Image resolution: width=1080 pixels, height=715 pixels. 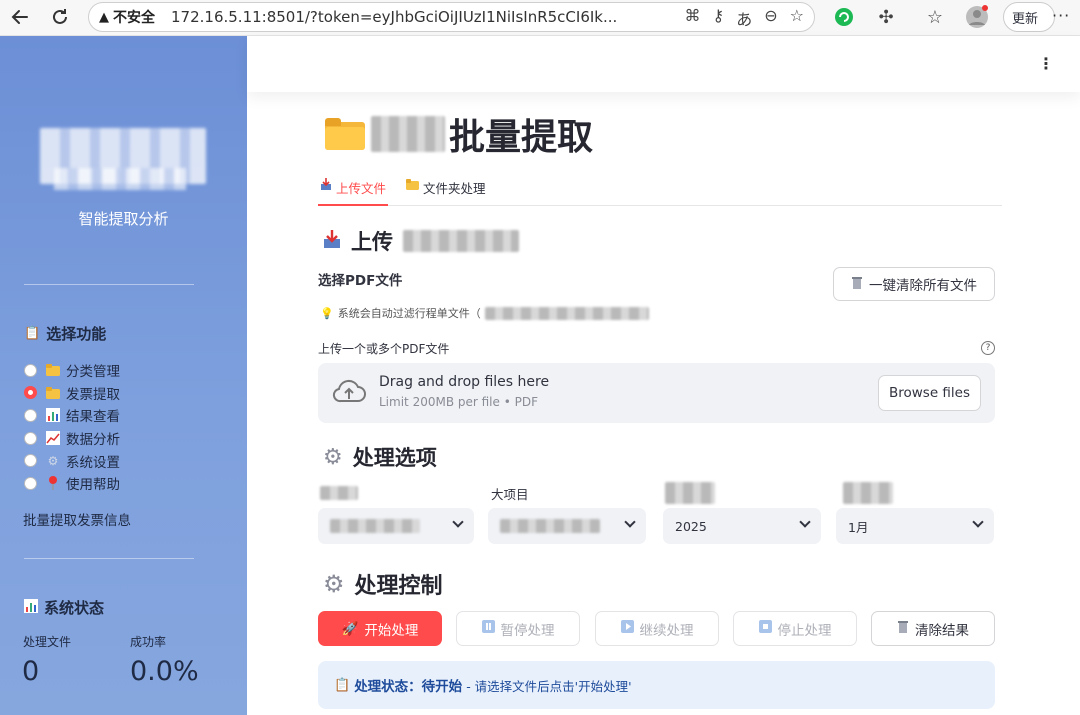 What do you see at coordinates (929, 393) in the screenshot?
I see `browse-files-button: Browse files` at bounding box center [929, 393].